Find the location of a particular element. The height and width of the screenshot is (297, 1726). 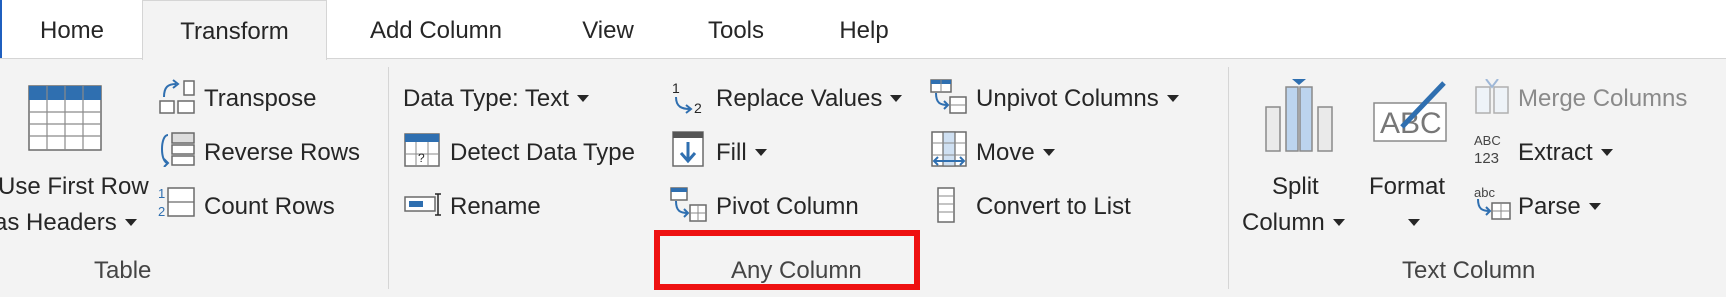

fill-button: Fill is located at coordinates (741, 153).